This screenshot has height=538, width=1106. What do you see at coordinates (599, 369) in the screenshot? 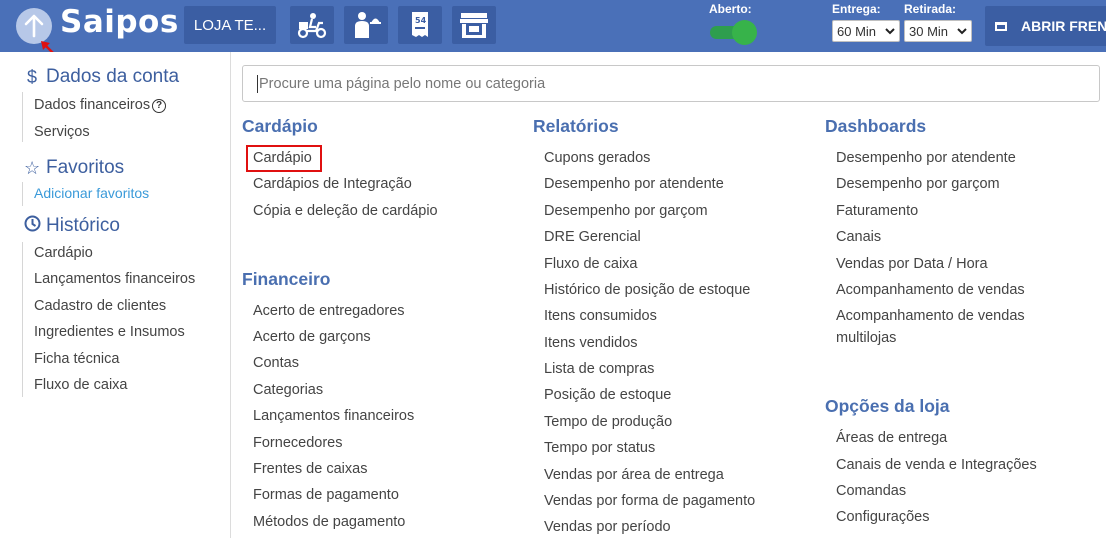
I see `menu-link: Lista de compras` at bounding box center [599, 369].